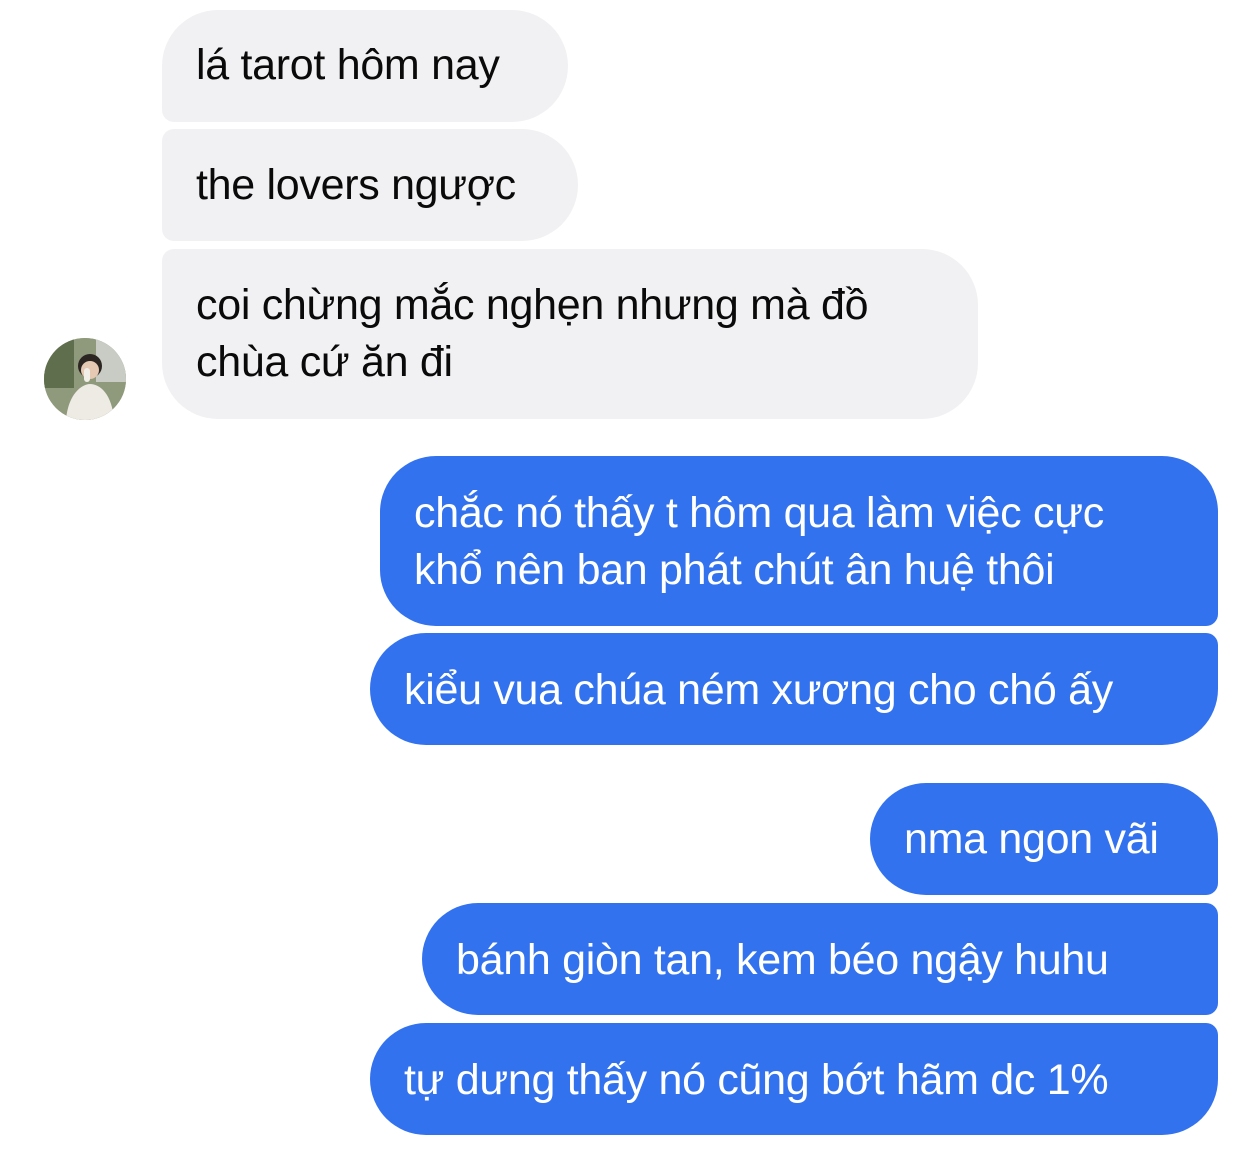 The height and width of the screenshot is (1149, 1242). I want to click on received-message-bubble: the lovers ngược, so click(370, 185).